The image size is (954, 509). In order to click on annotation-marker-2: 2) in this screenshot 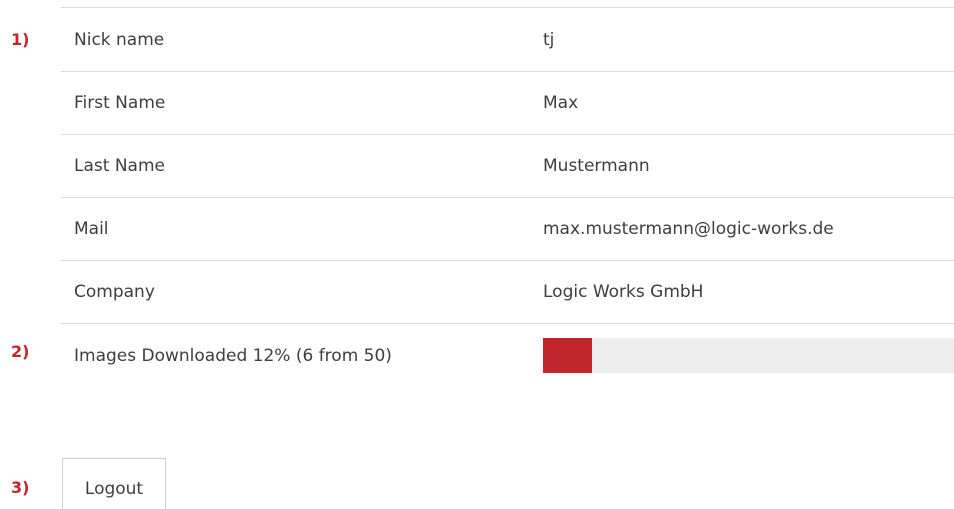, I will do `click(20, 351)`.